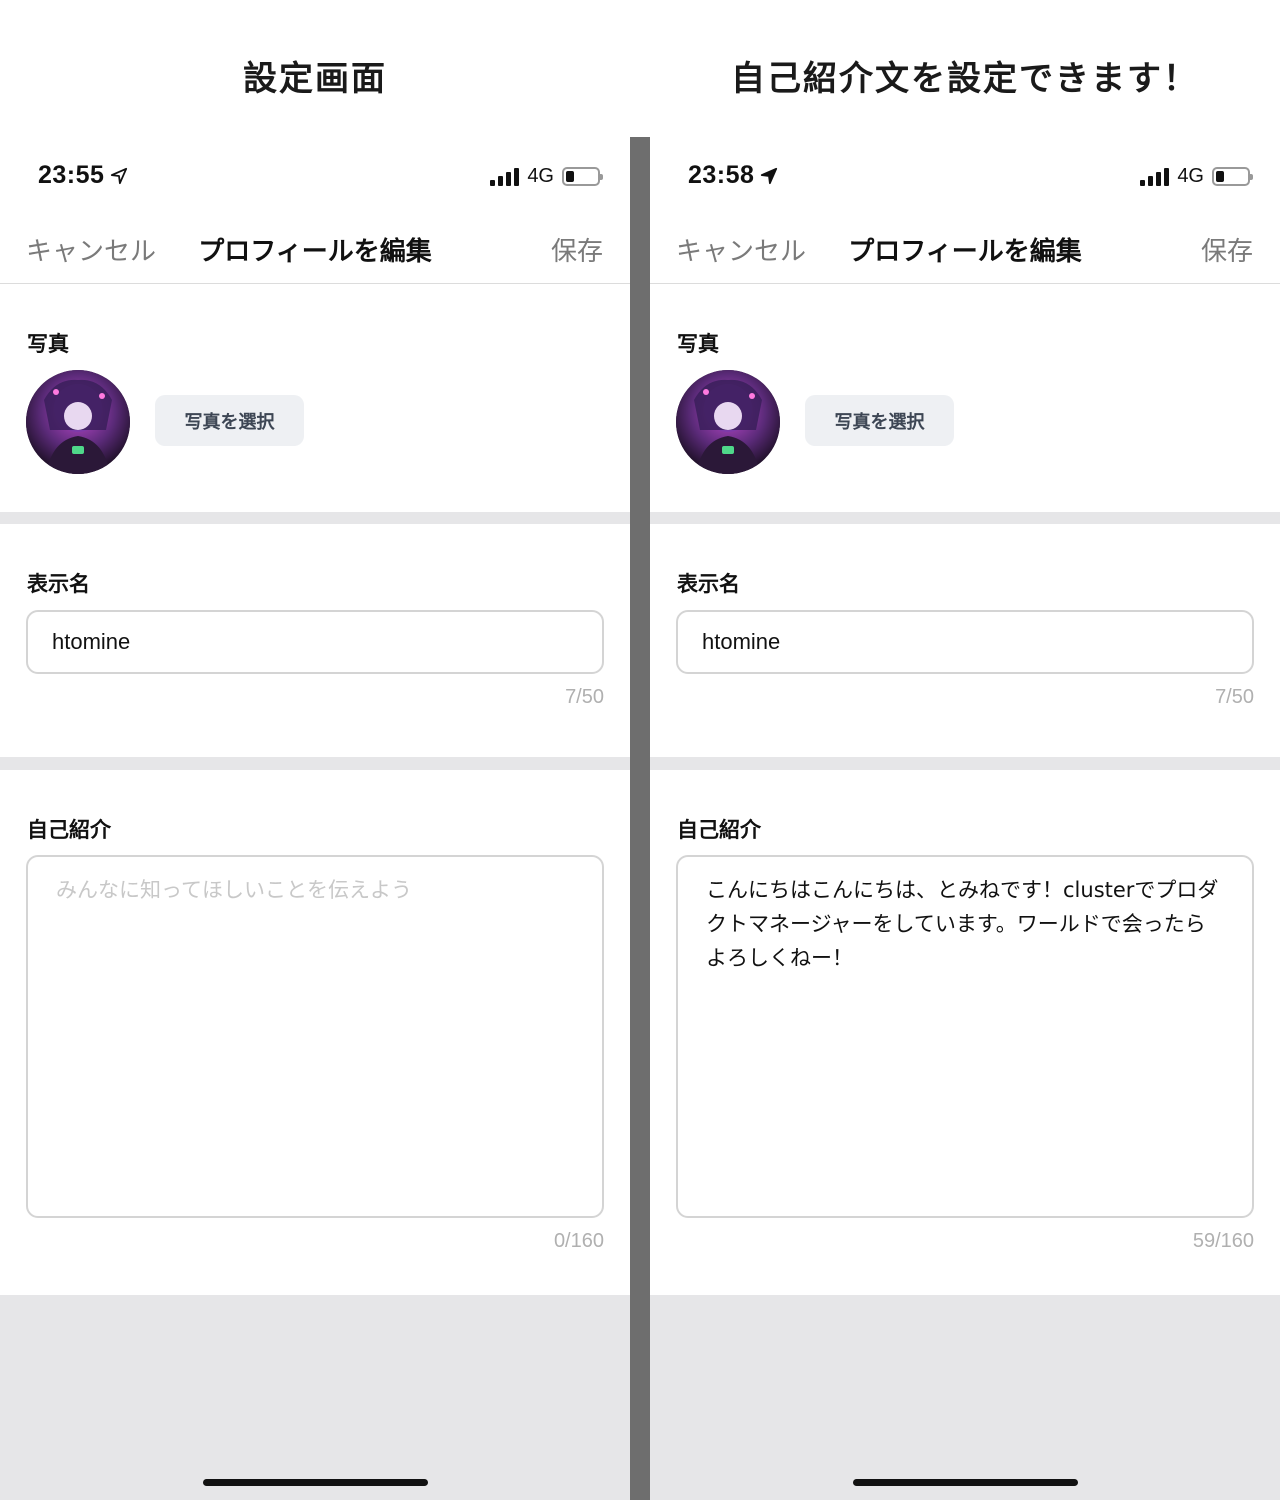 The width and height of the screenshot is (1280, 1500). I want to click on caption-left: 設定画面, so click(315, 78).